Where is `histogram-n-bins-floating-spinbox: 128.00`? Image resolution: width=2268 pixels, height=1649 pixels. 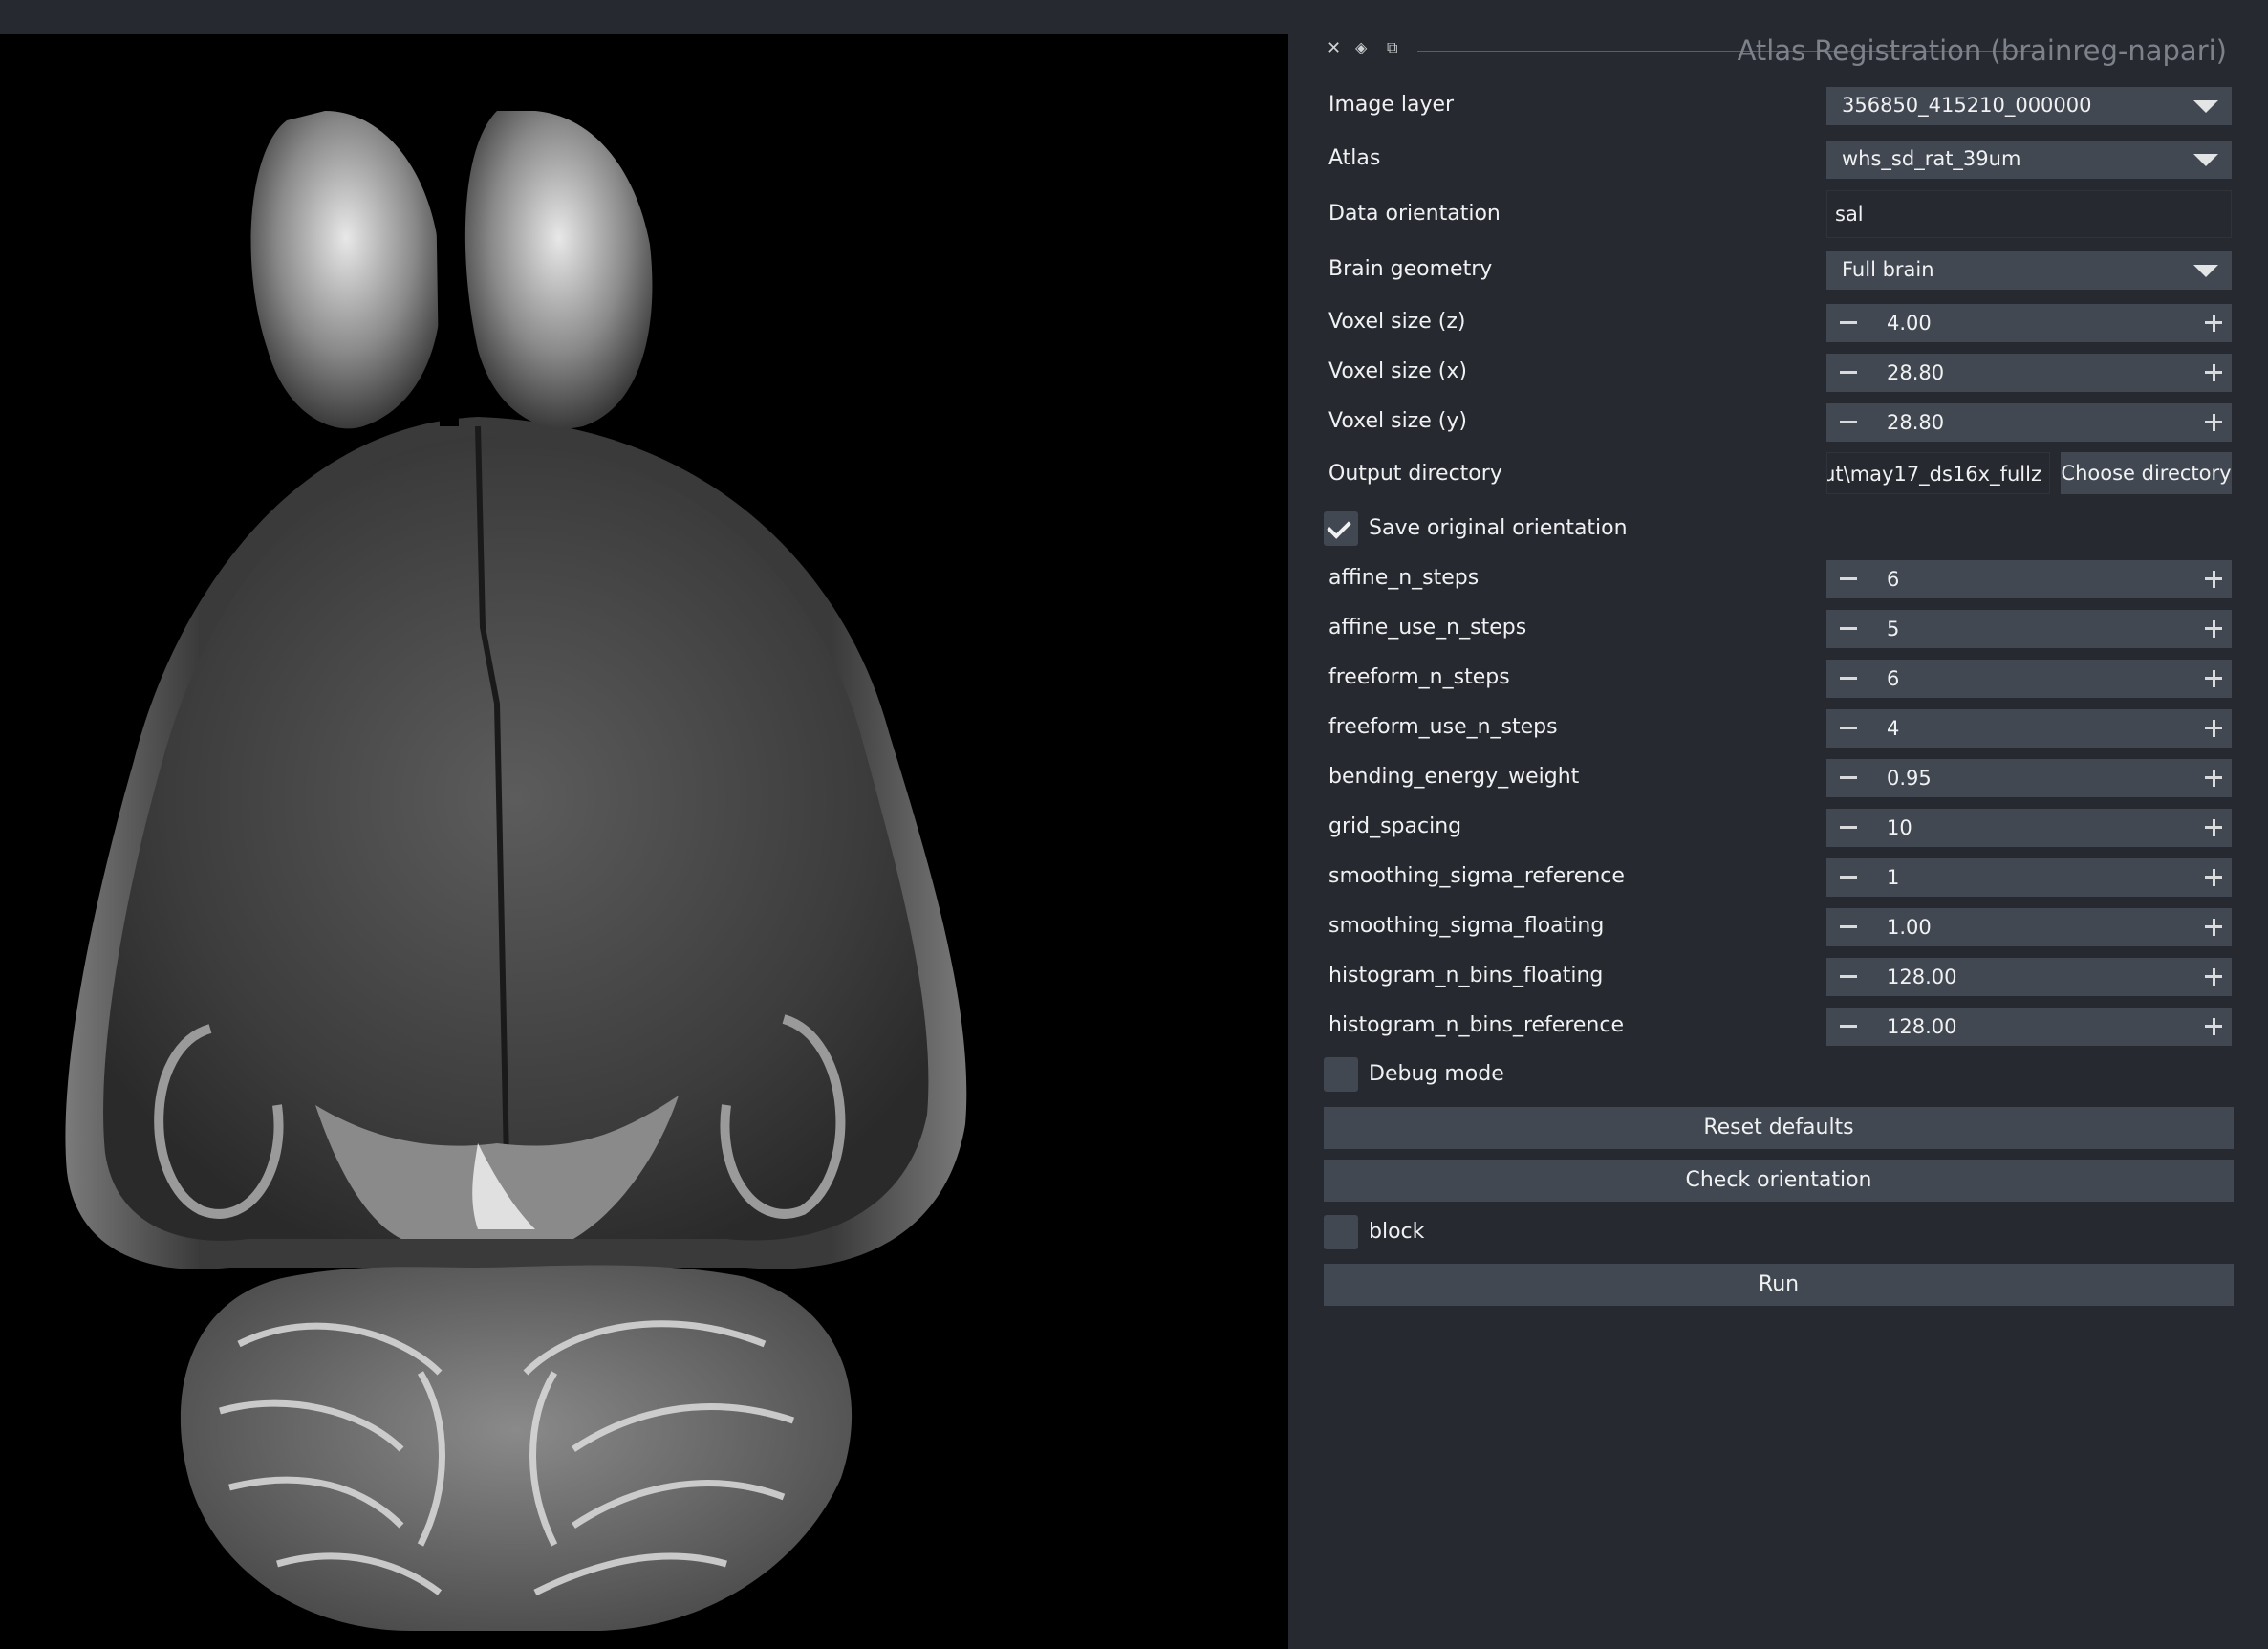
histogram-n-bins-floating-spinbox: 128.00 is located at coordinates (2029, 977).